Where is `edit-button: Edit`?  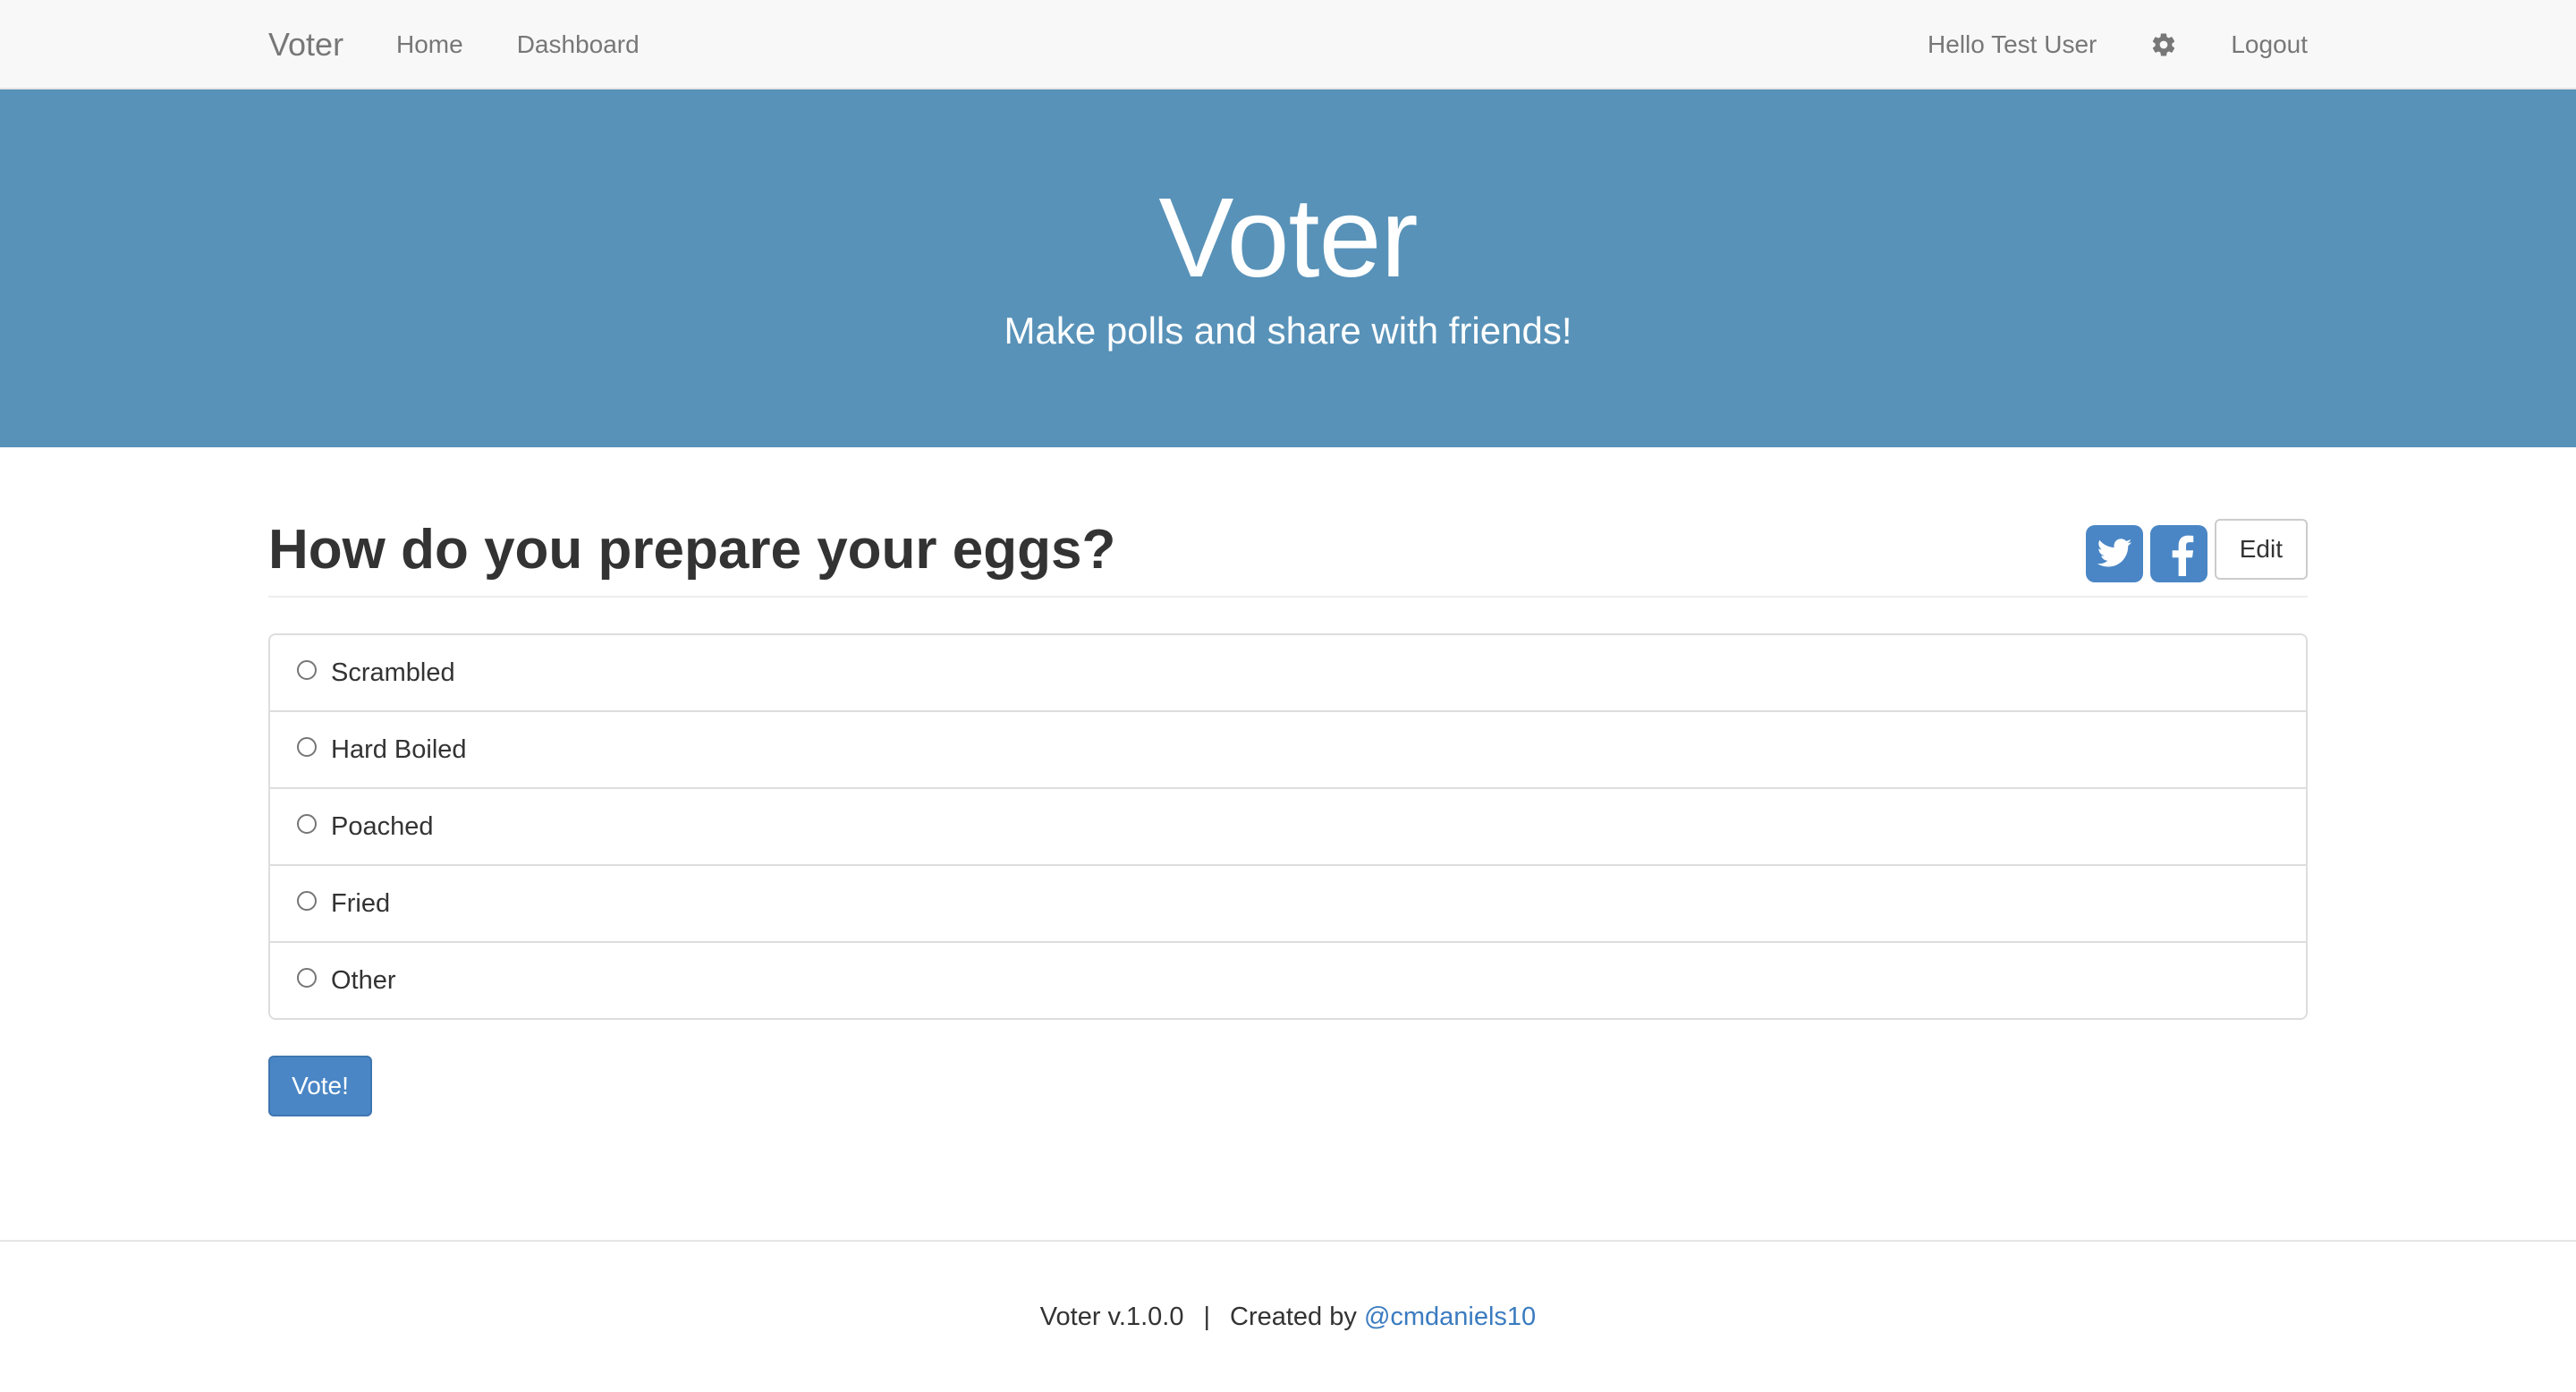
edit-button: Edit is located at coordinates (2261, 549).